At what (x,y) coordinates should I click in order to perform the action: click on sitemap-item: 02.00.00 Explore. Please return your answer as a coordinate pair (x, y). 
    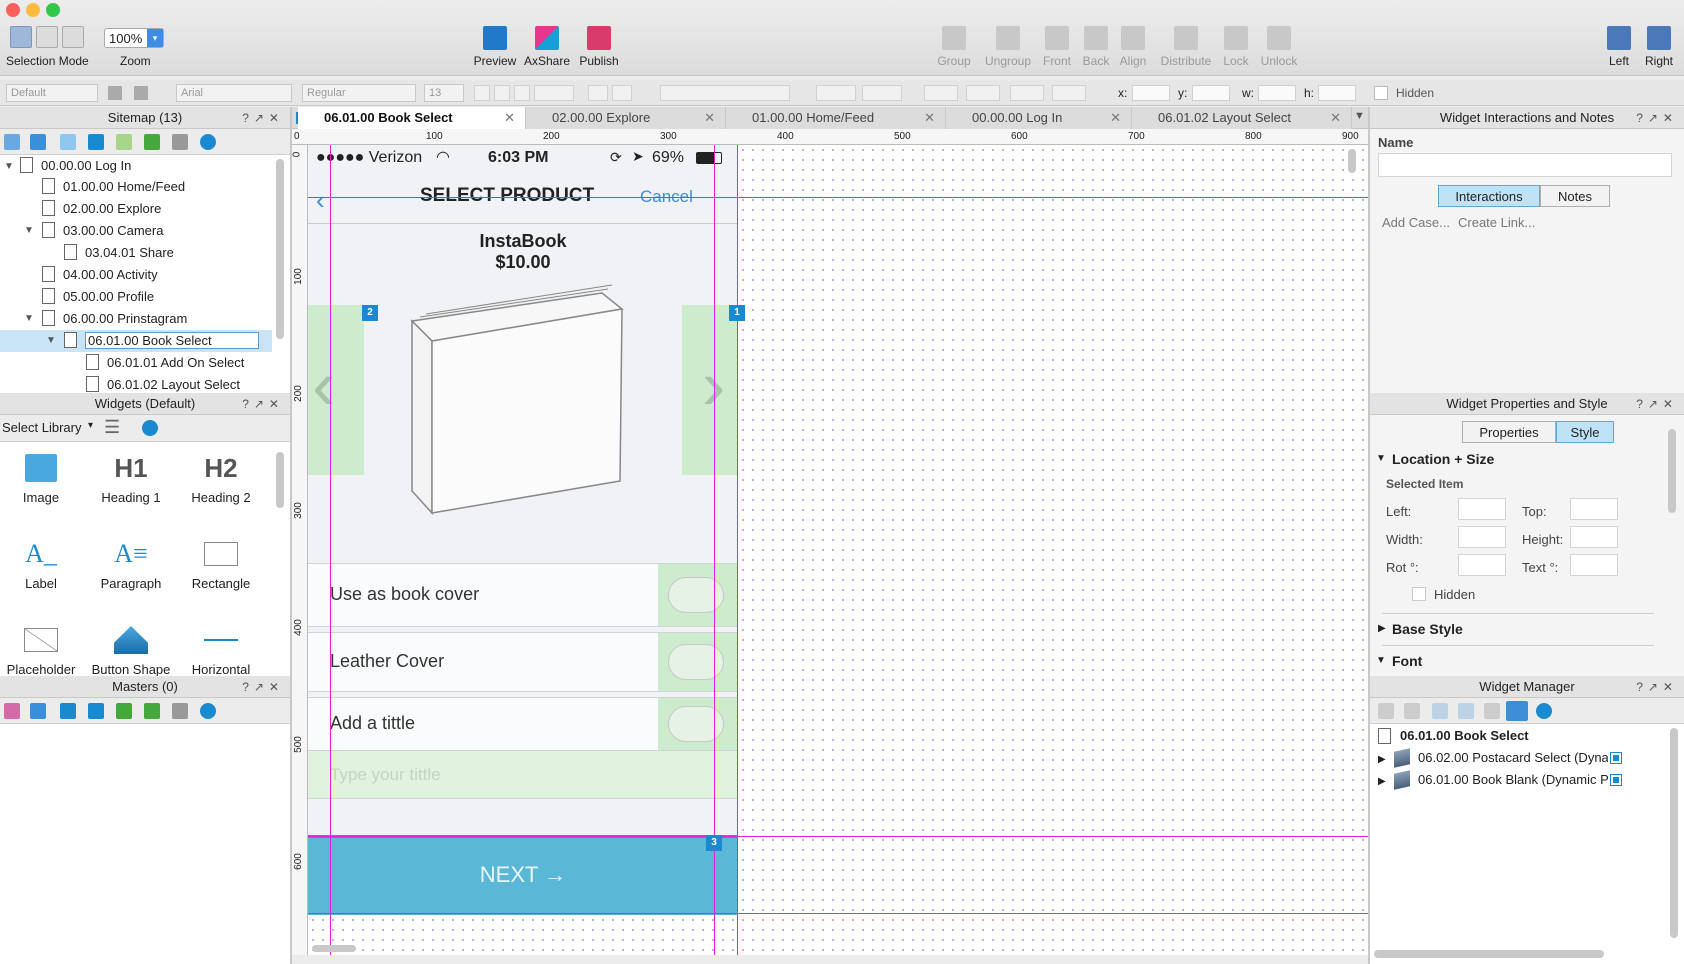
    Looking at the image, I should click on (101, 209).